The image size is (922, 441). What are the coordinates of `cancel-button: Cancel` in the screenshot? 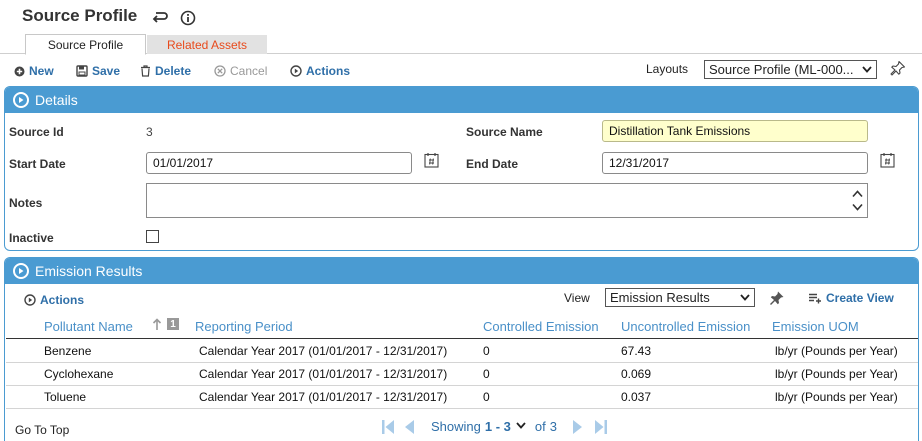 It's located at (240, 71).